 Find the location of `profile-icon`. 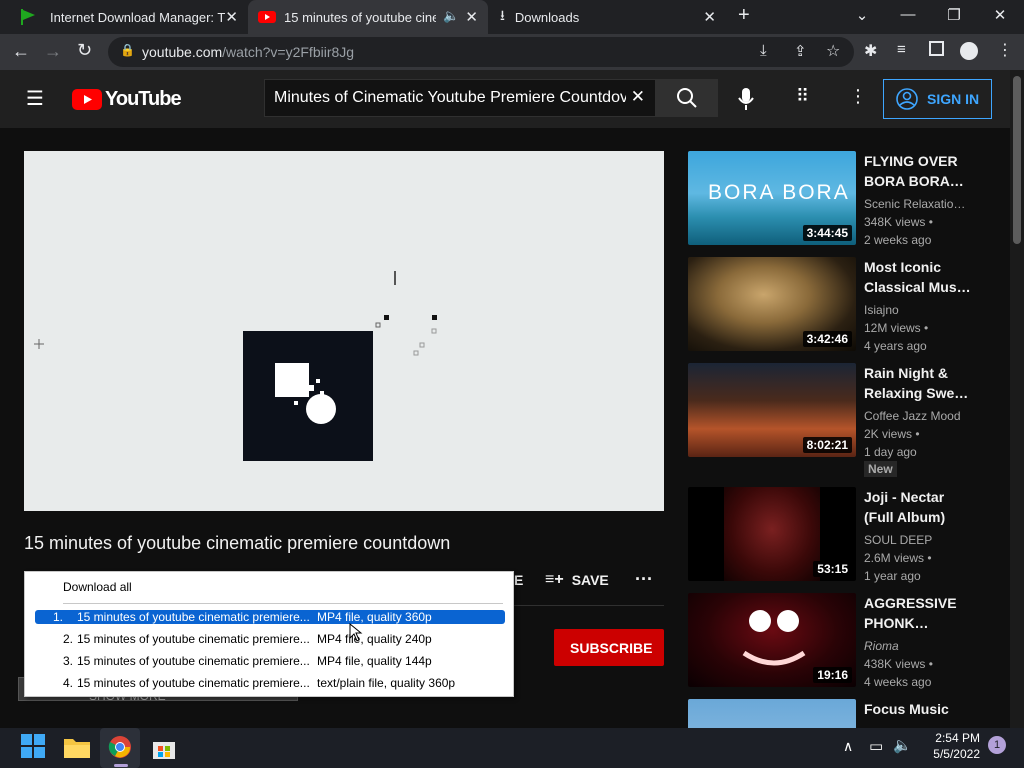

profile-icon is located at coordinates (969, 51).